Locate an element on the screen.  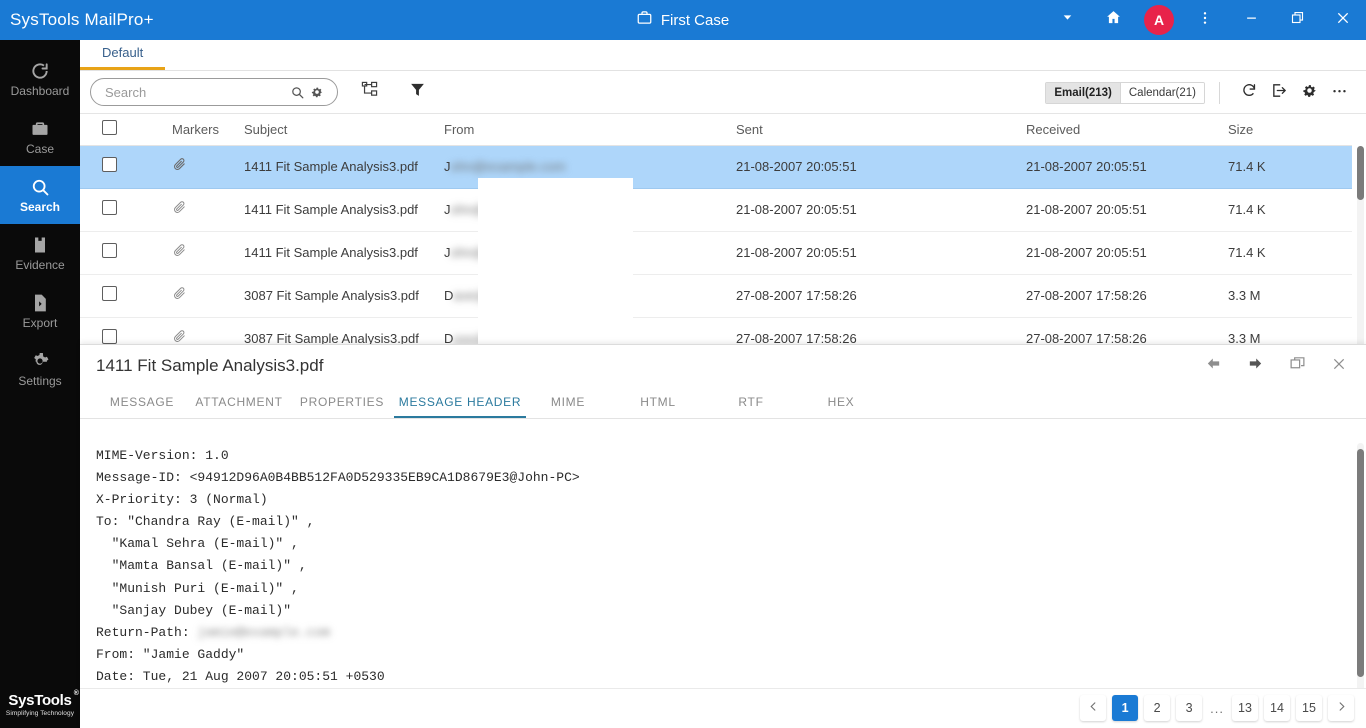
grid-scrollbar-thumb is located at coordinates (1360, 173).